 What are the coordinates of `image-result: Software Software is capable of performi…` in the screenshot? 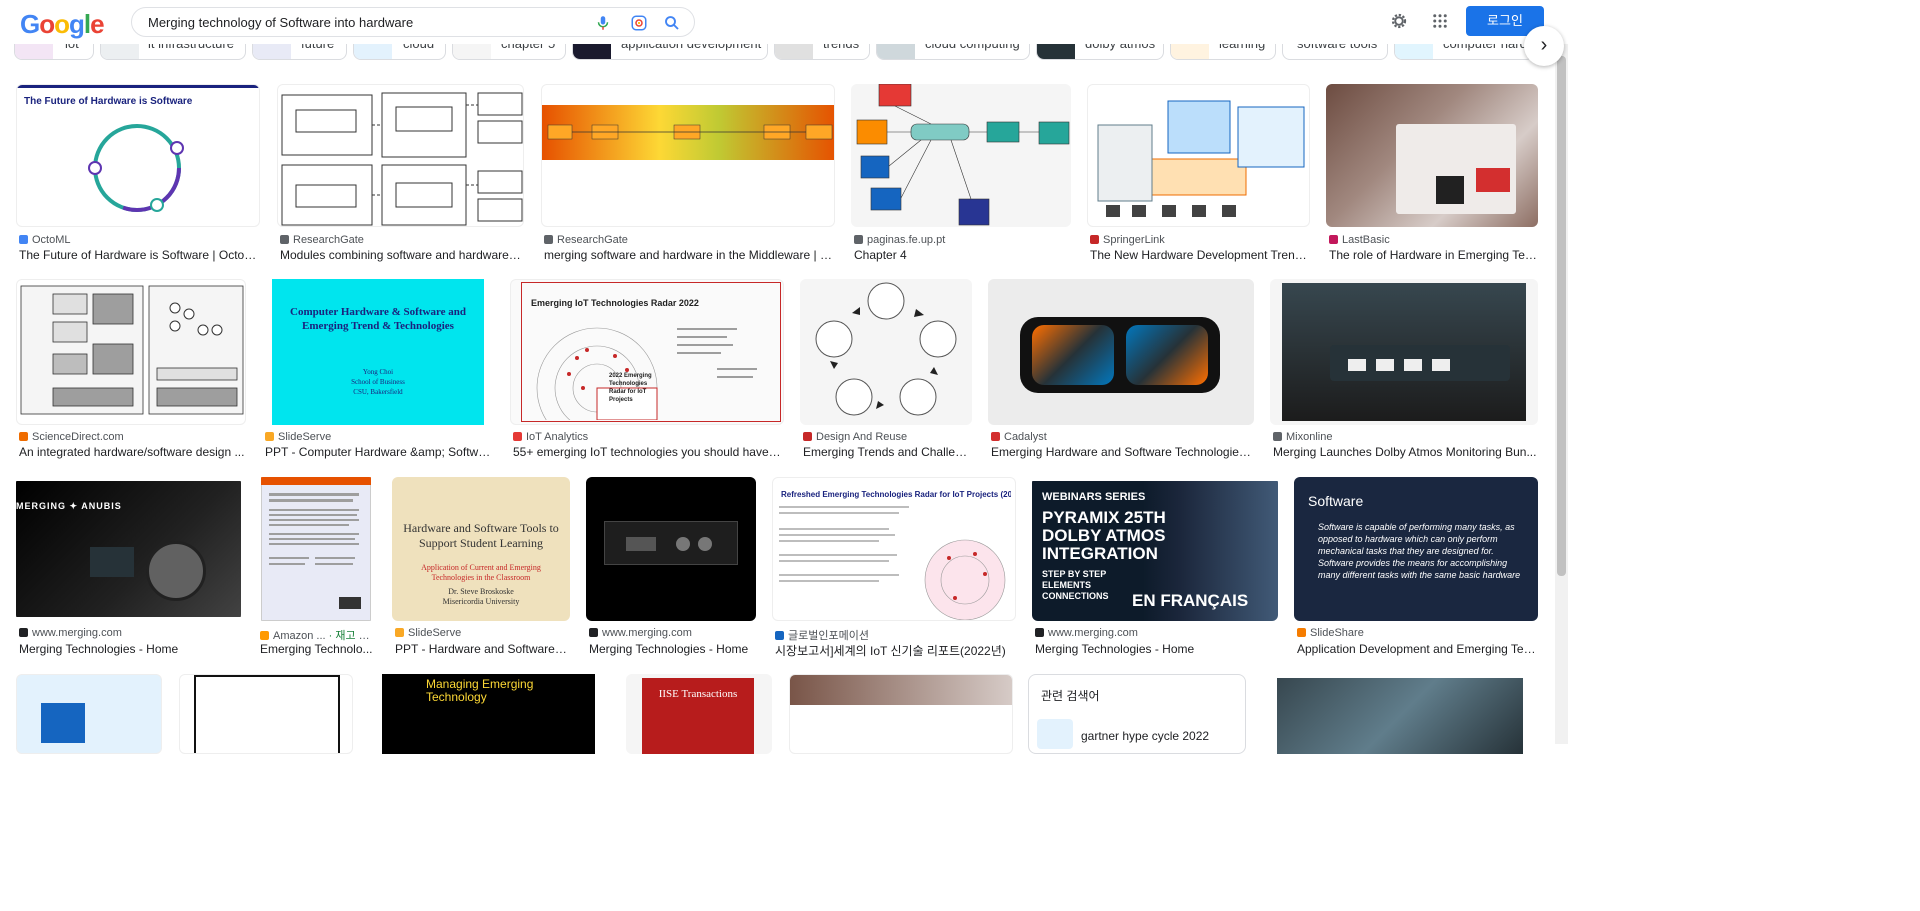 It's located at (1416, 568).